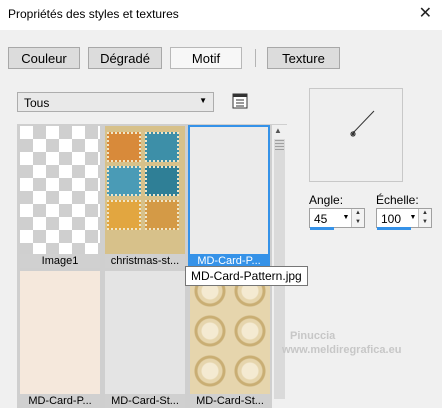 Image resolution: width=442 pixels, height=408 pixels. Describe the element at coordinates (425, 13) in the screenshot. I see `close-icon: ✕` at that location.